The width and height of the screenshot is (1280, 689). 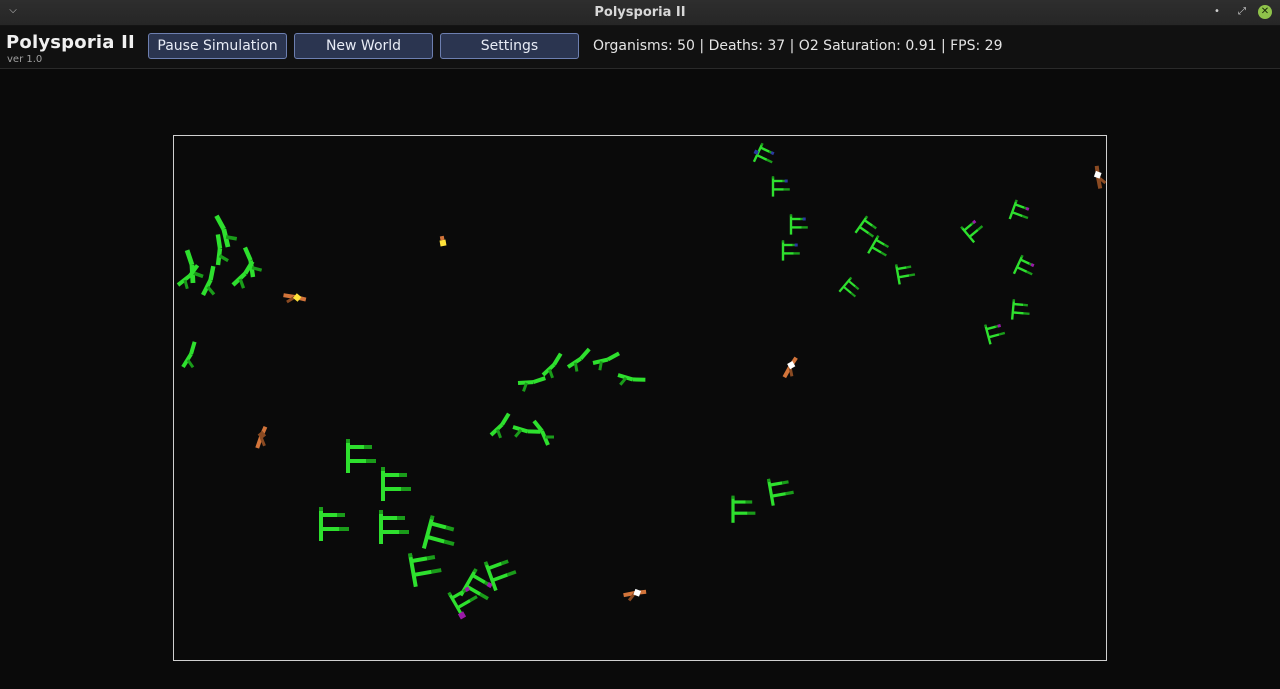 I want to click on app-name: Polysporia II, so click(x=70, y=42).